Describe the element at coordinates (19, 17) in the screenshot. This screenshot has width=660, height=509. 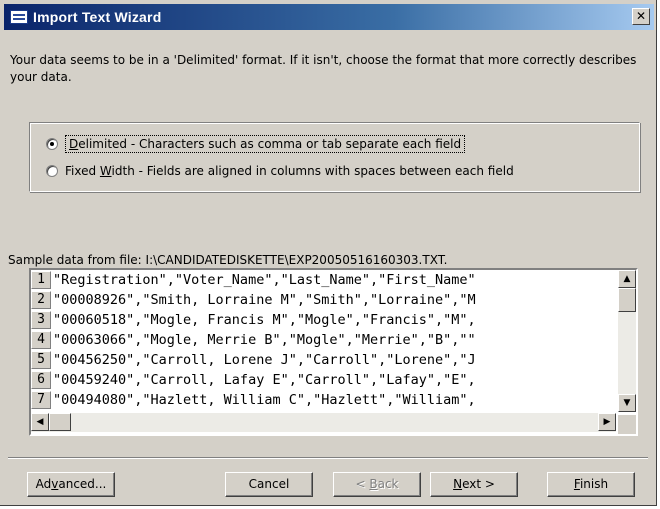
I see `app-table-icon` at that location.